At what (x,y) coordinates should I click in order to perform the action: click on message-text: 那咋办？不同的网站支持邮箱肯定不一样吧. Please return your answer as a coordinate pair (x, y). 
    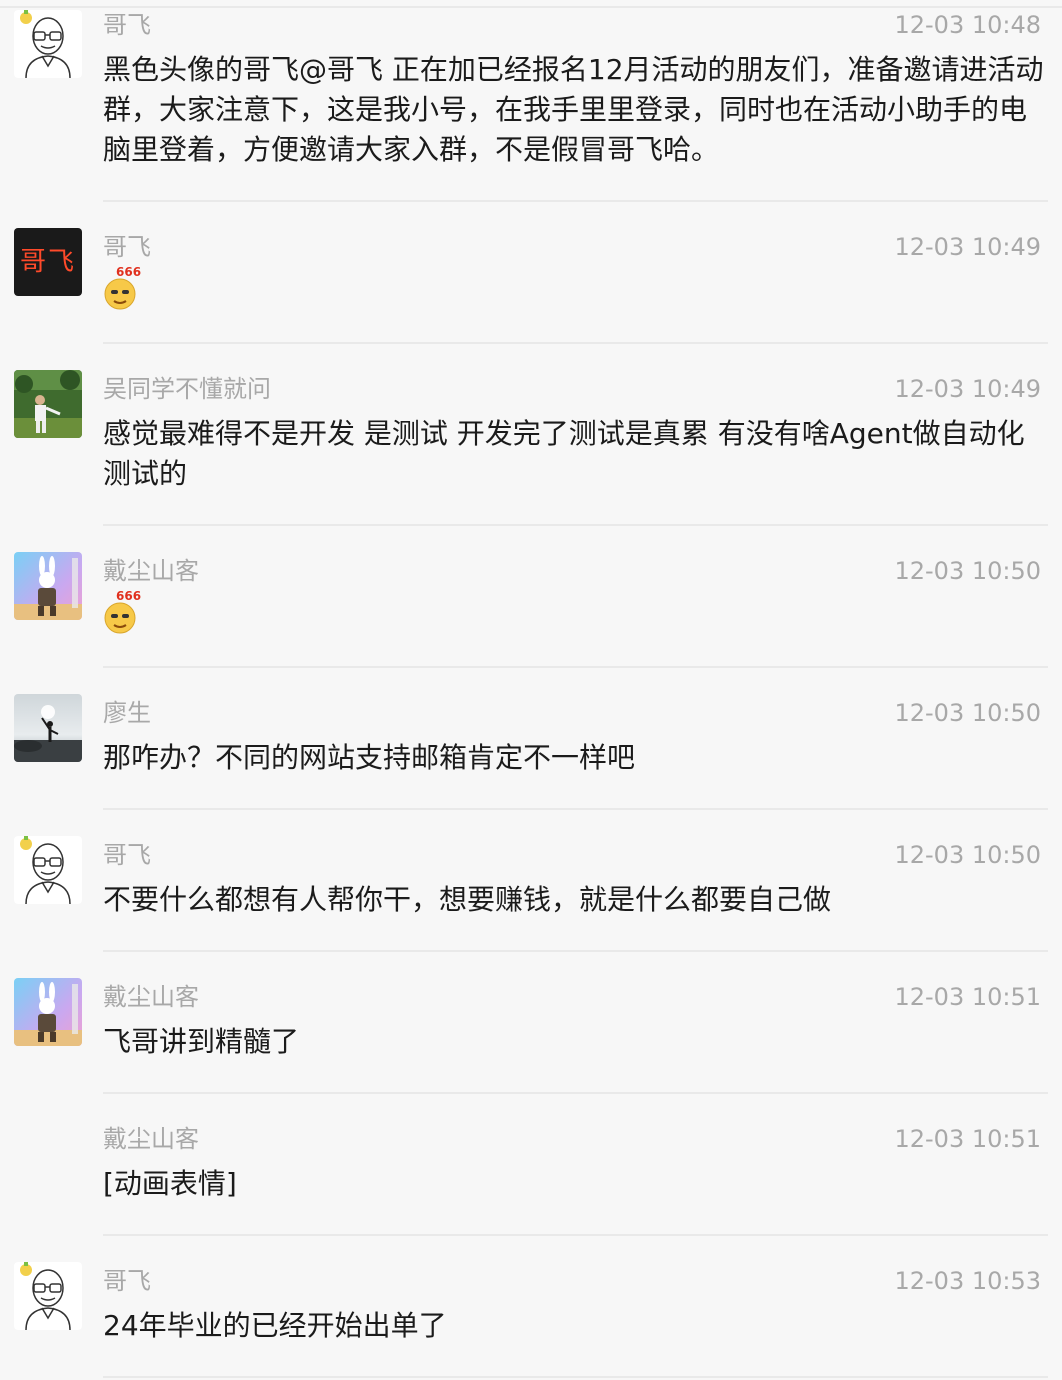
    Looking at the image, I should click on (369, 757).